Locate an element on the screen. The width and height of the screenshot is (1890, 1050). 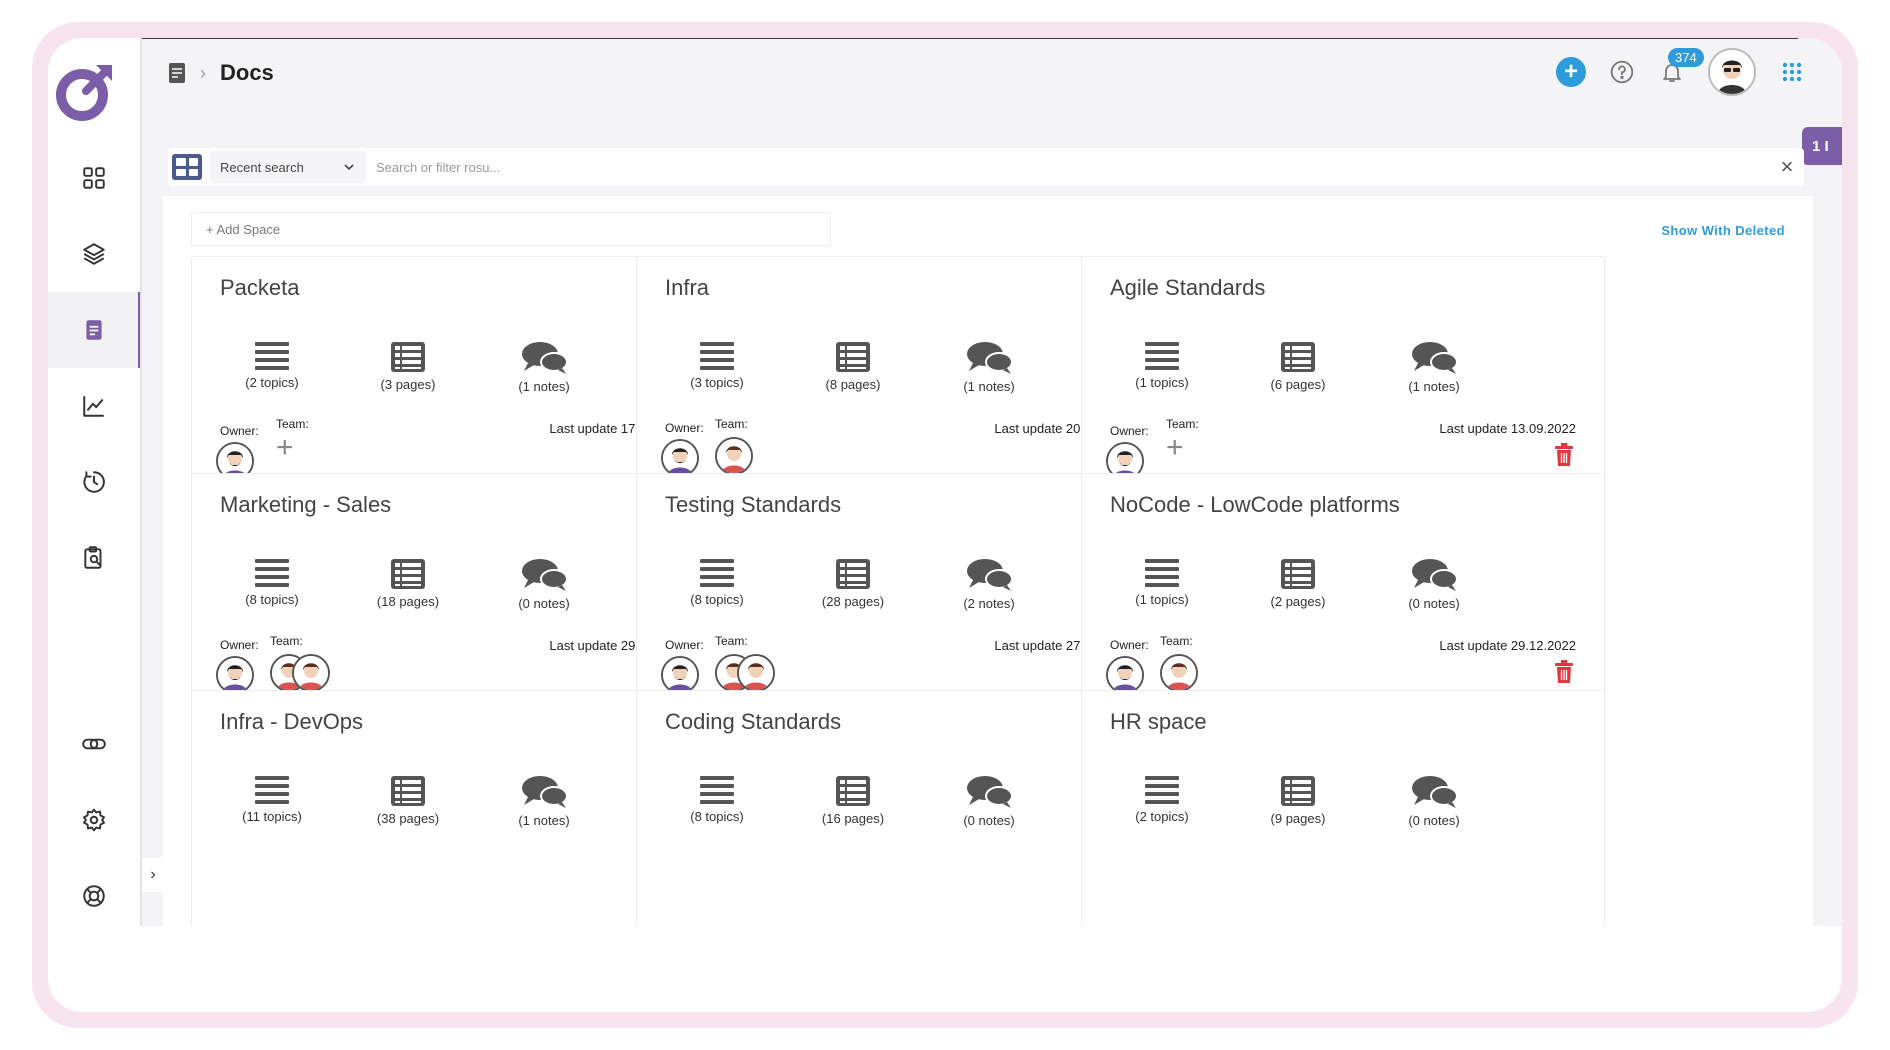
view-toggle-grid-icon is located at coordinates (187, 167).